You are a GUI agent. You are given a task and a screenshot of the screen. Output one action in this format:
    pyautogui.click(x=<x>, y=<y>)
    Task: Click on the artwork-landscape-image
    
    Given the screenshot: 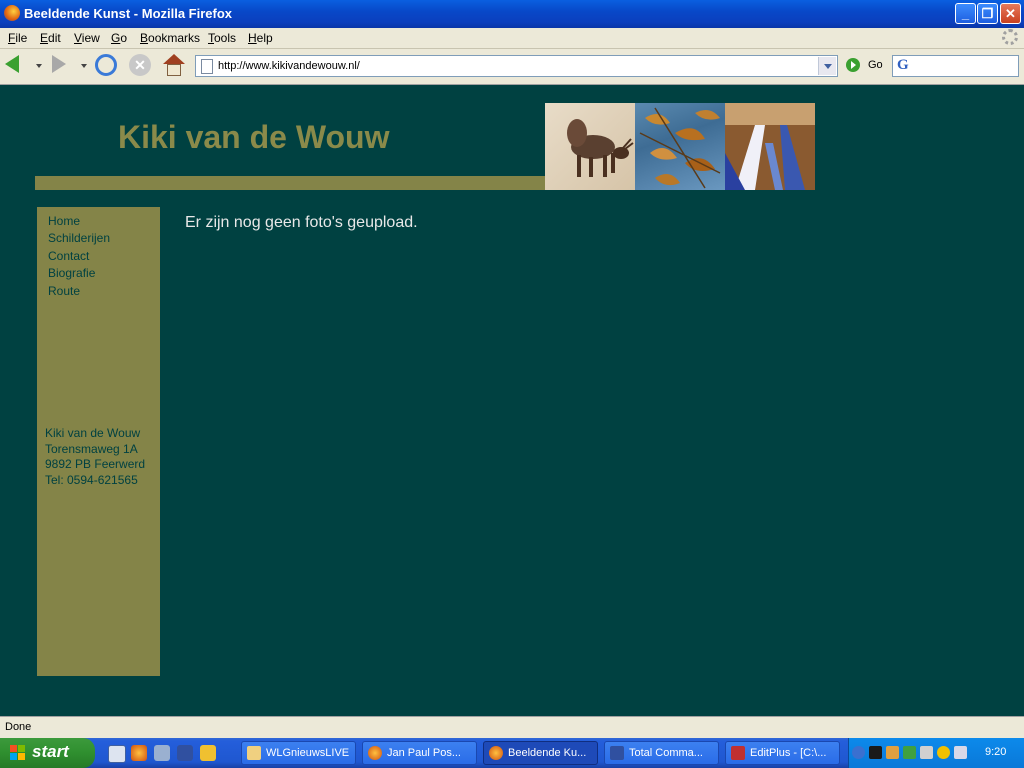 What is the action you would take?
    pyautogui.click(x=770, y=146)
    